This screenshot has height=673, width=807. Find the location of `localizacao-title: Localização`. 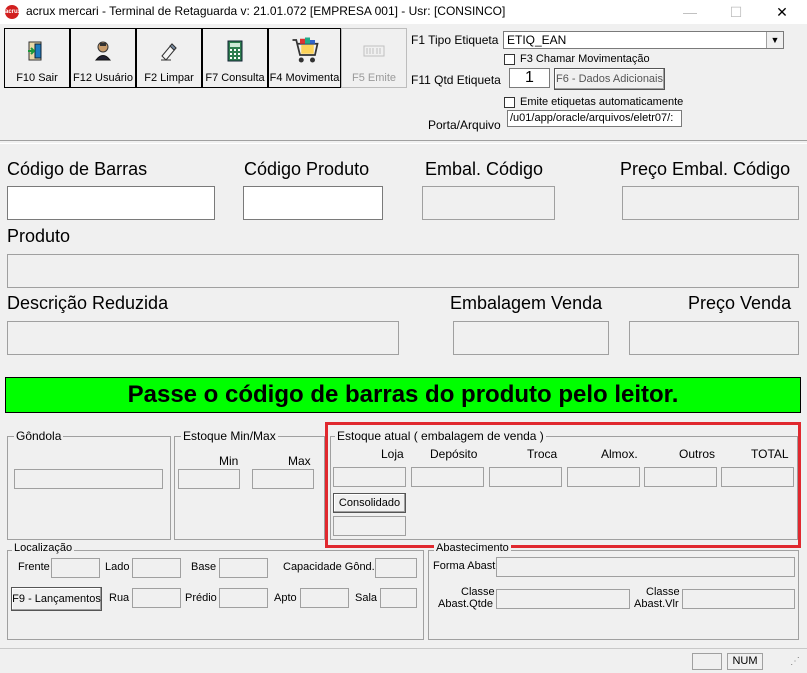

localizacao-title: Localização is located at coordinates (43, 548).